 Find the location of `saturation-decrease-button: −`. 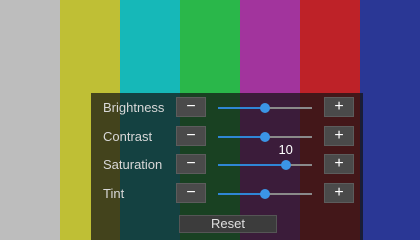

saturation-decrease-button: − is located at coordinates (191, 164).